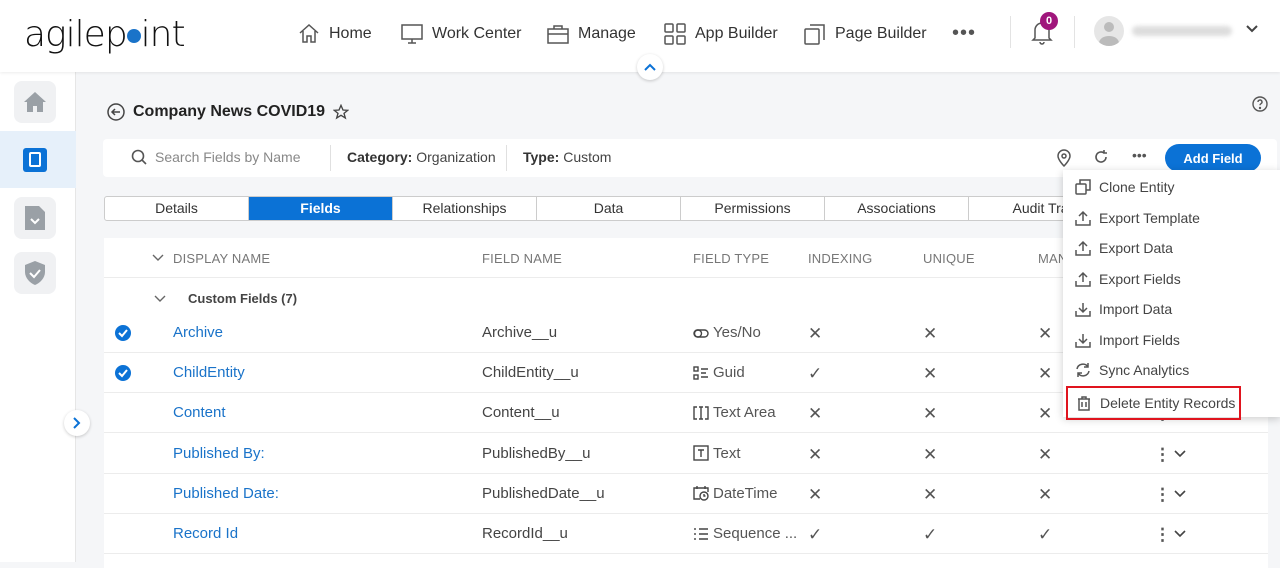 This screenshot has height=568, width=1280. I want to click on menu-item-export-data: Export Data, so click(1171, 248).